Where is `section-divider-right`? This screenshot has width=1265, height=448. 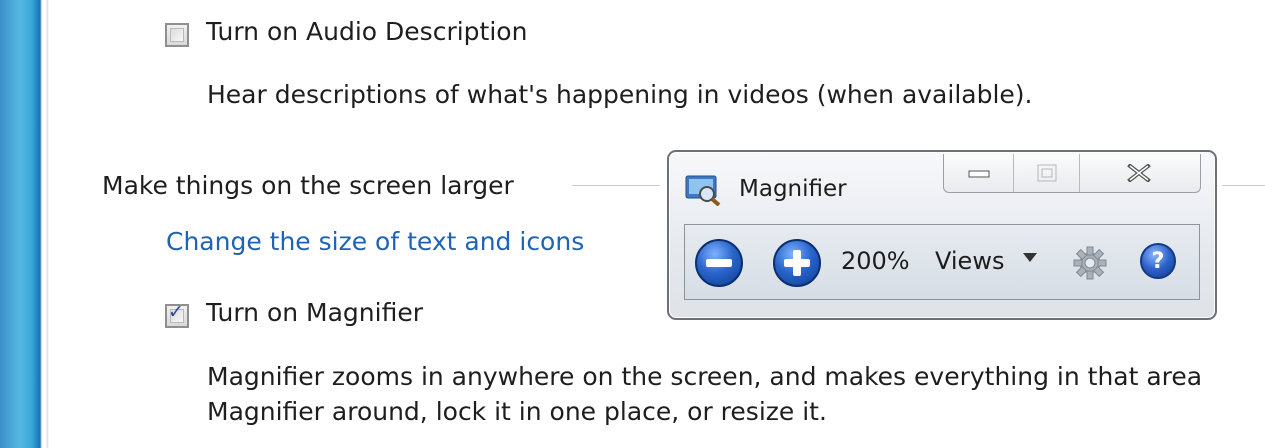
section-divider-right is located at coordinates (1243, 185).